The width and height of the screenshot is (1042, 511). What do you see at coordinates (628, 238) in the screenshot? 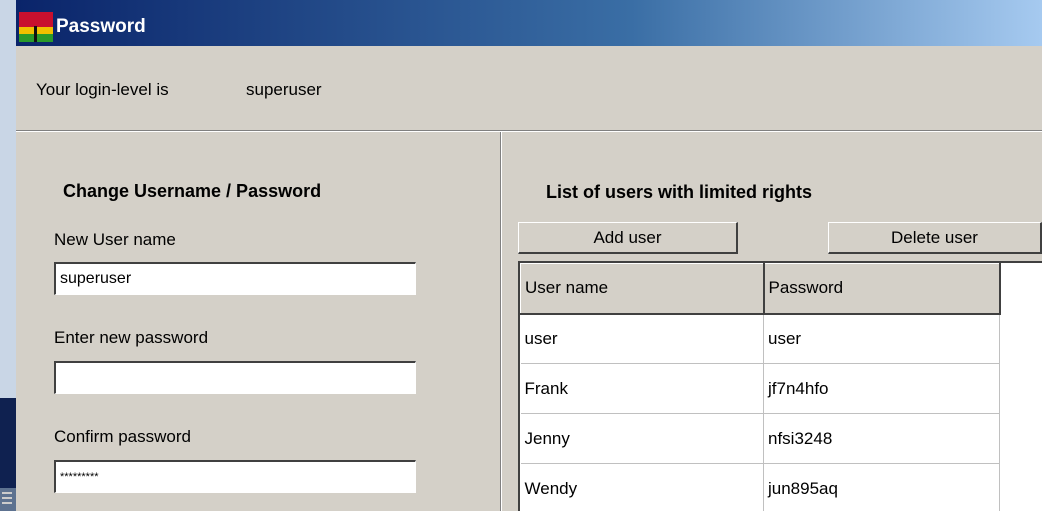
I see `add-user-button: Add user` at bounding box center [628, 238].